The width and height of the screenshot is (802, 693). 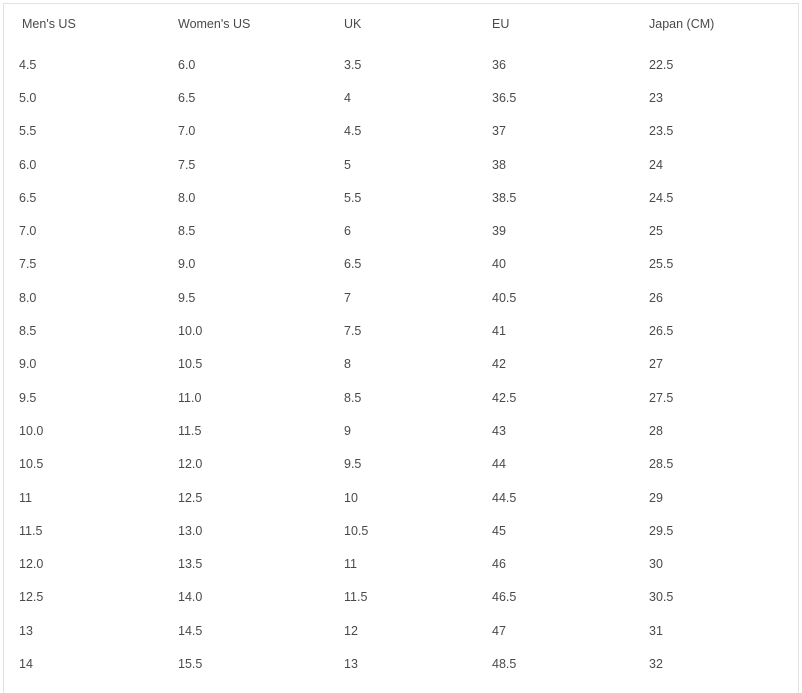 What do you see at coordinates (499, 231) in the screenshot?
I see `table-cell: 39` at bounding box center [499, 231].